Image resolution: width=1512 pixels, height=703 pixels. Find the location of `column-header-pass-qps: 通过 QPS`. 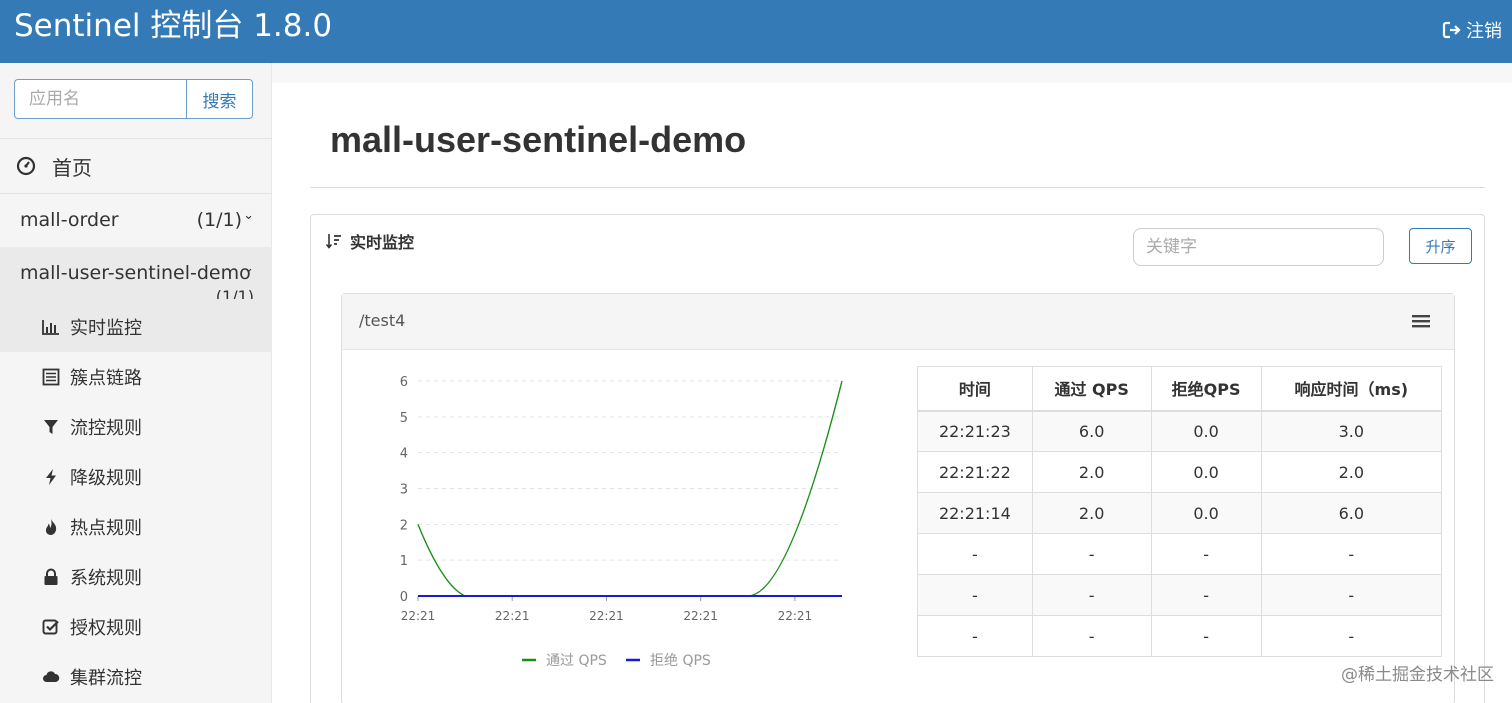

column-header-pass-qps: 通过 QPS is located at coordinates (1091, 389).